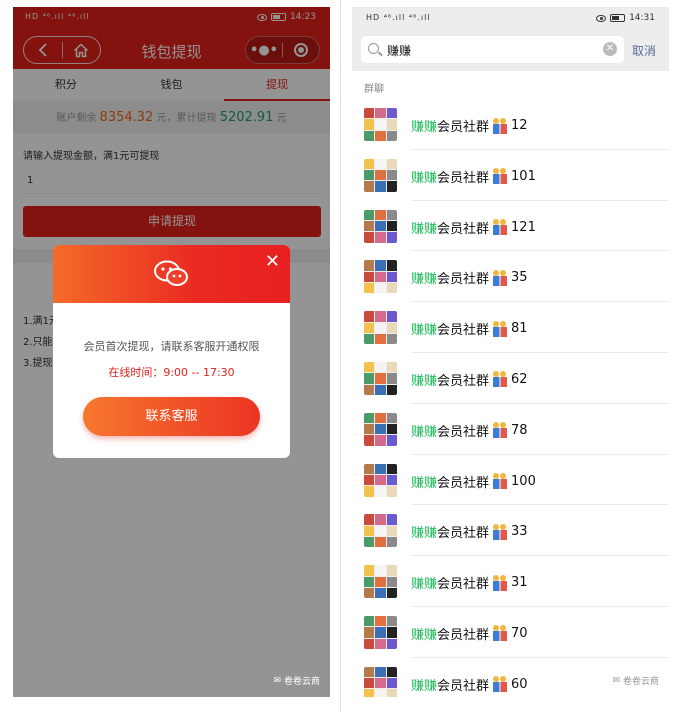 The width and height of the screenshot is (682, 712). I want to click on group-member-count: 12, so click(519, 125).